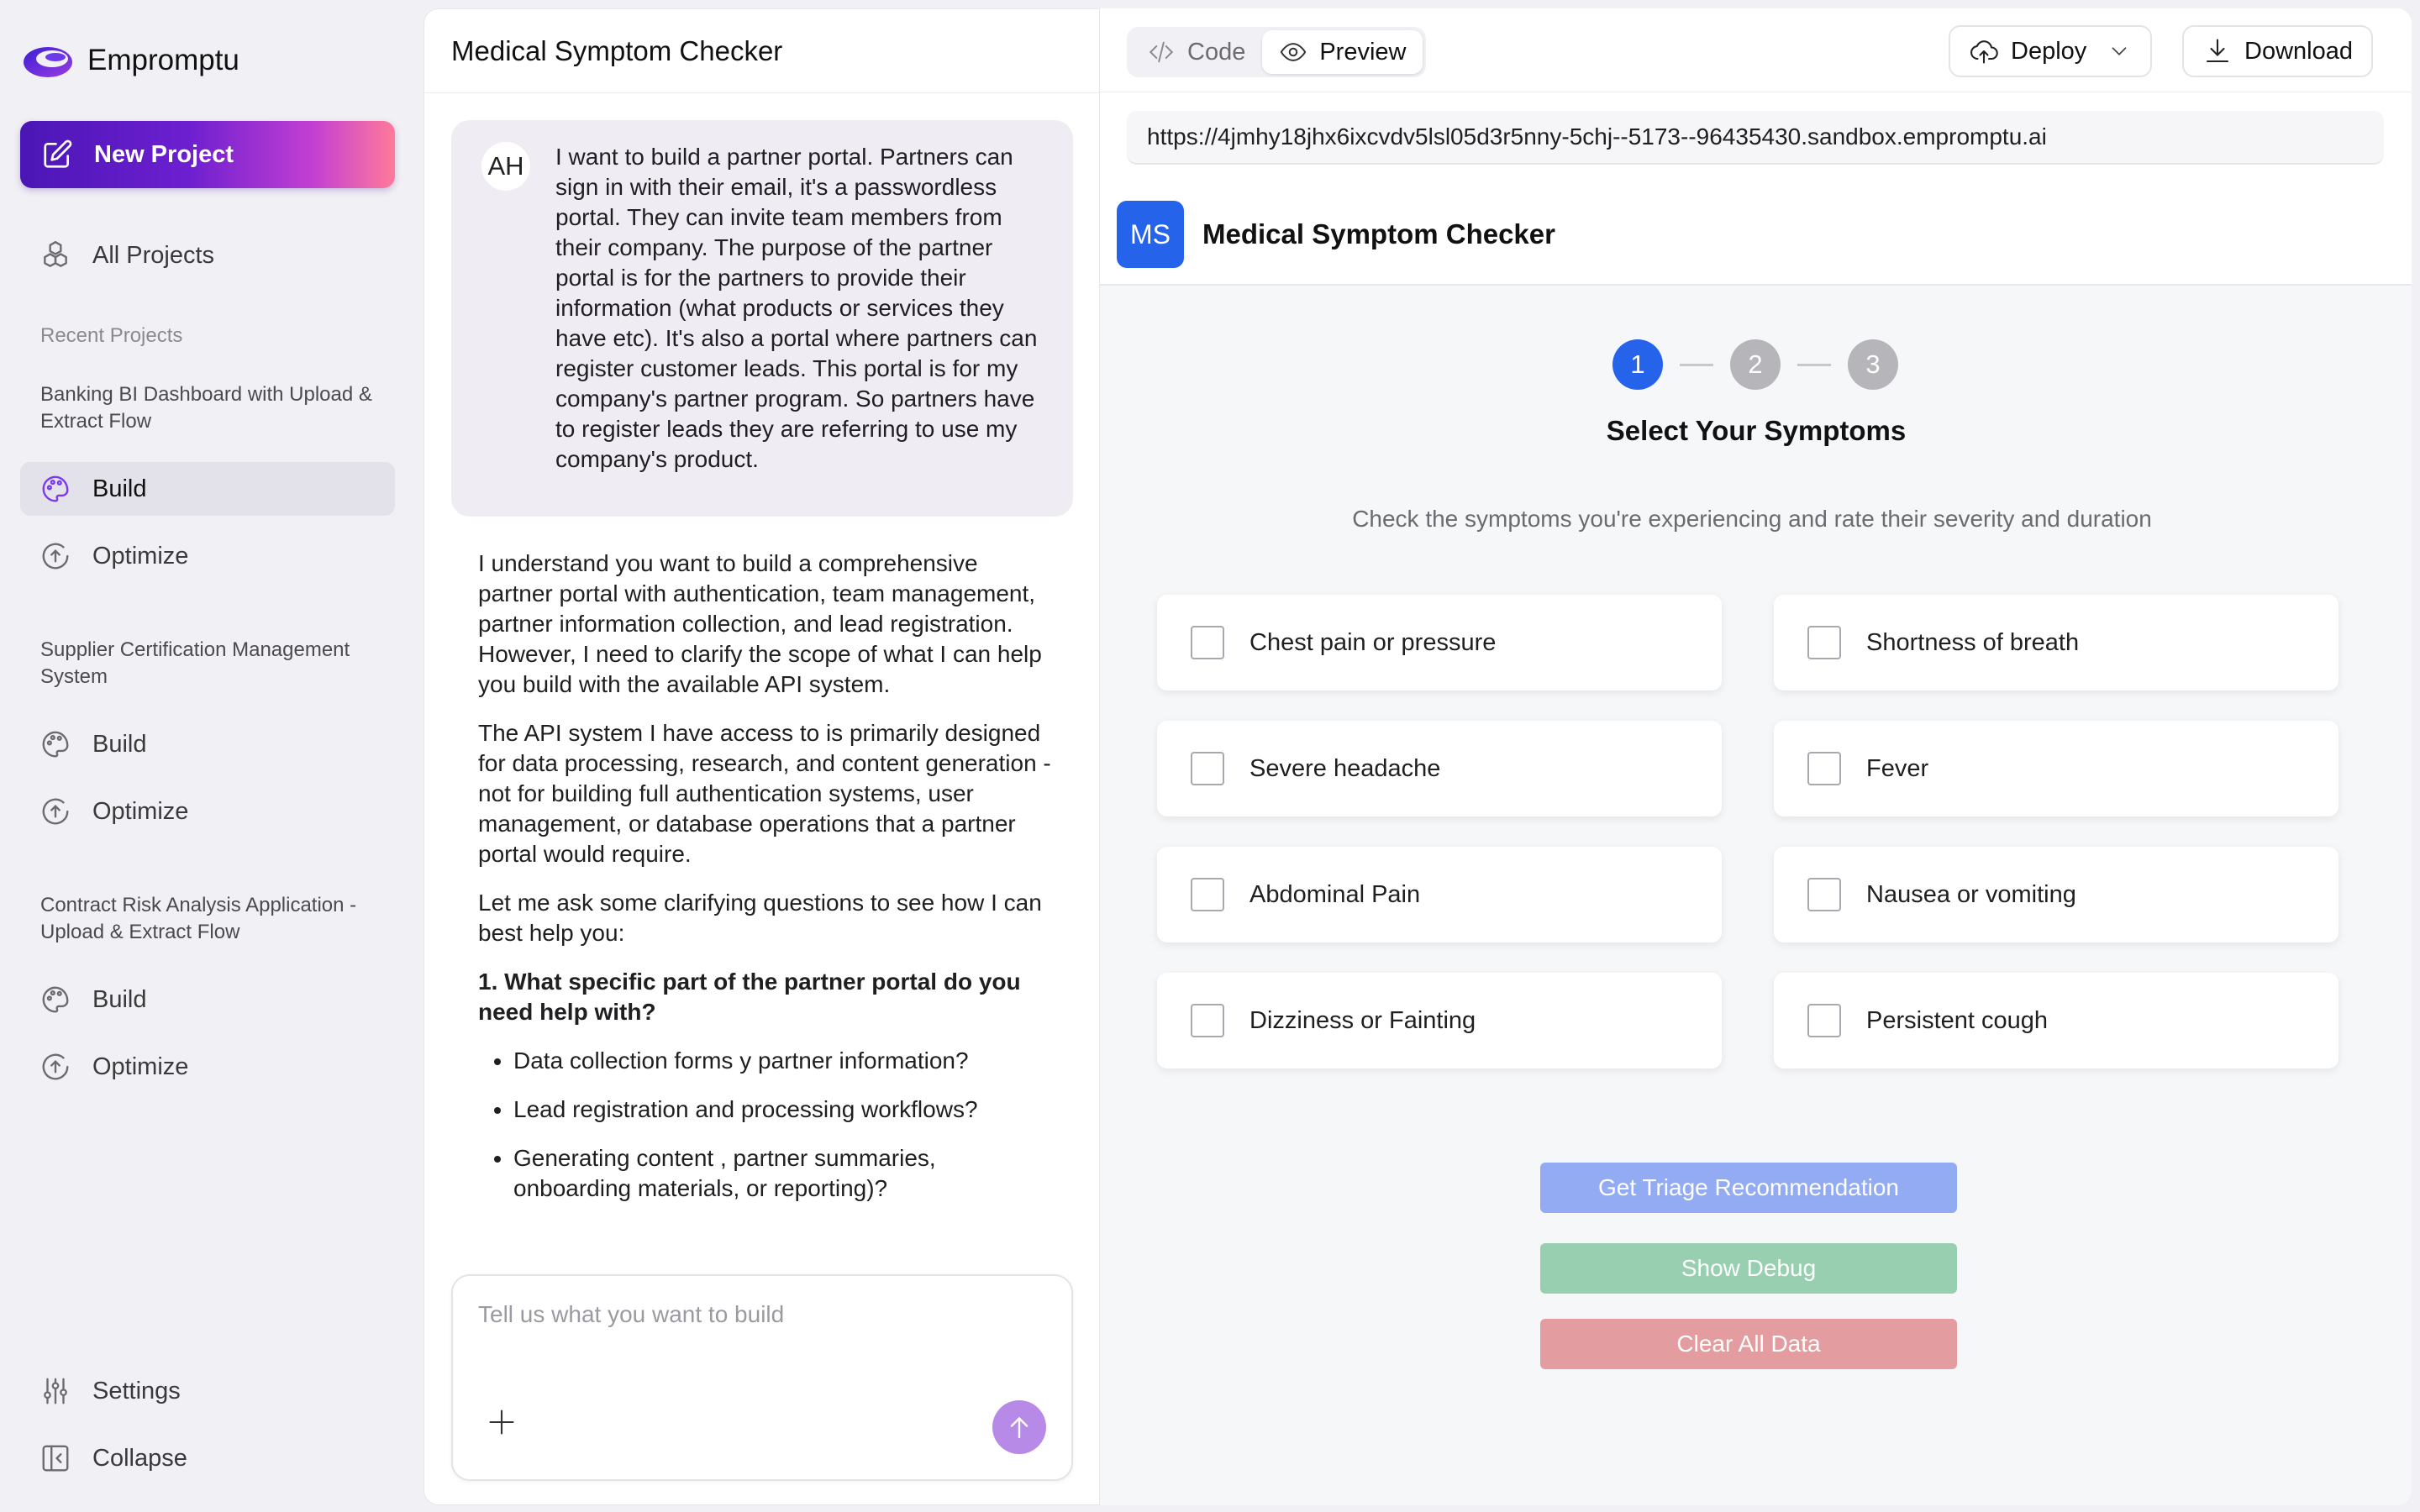  What do you see at coordinates (2056, 1020) in the screenshot?
I see `symptom-option: Persistent cough` at bounding box center [2056, 1020].